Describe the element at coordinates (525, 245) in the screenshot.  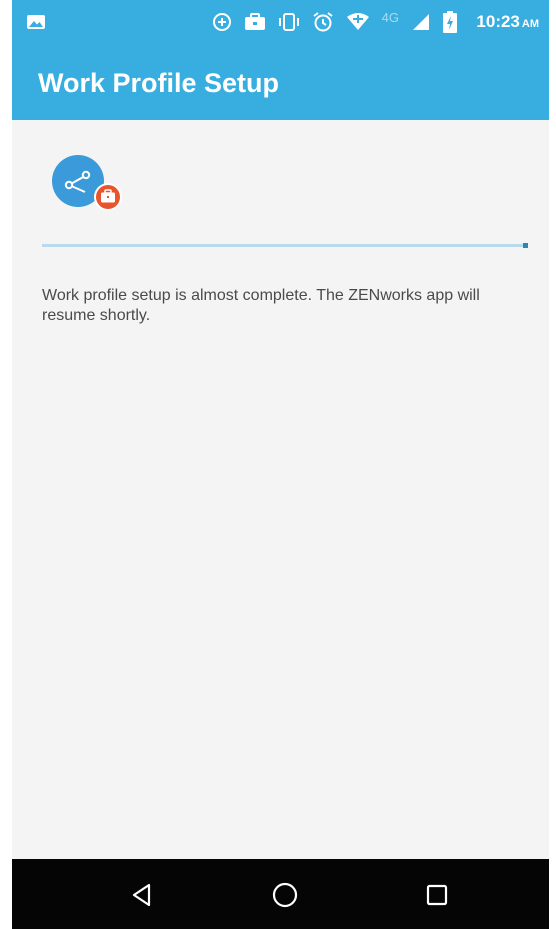
I see `setup-progress-indicator` at that location.